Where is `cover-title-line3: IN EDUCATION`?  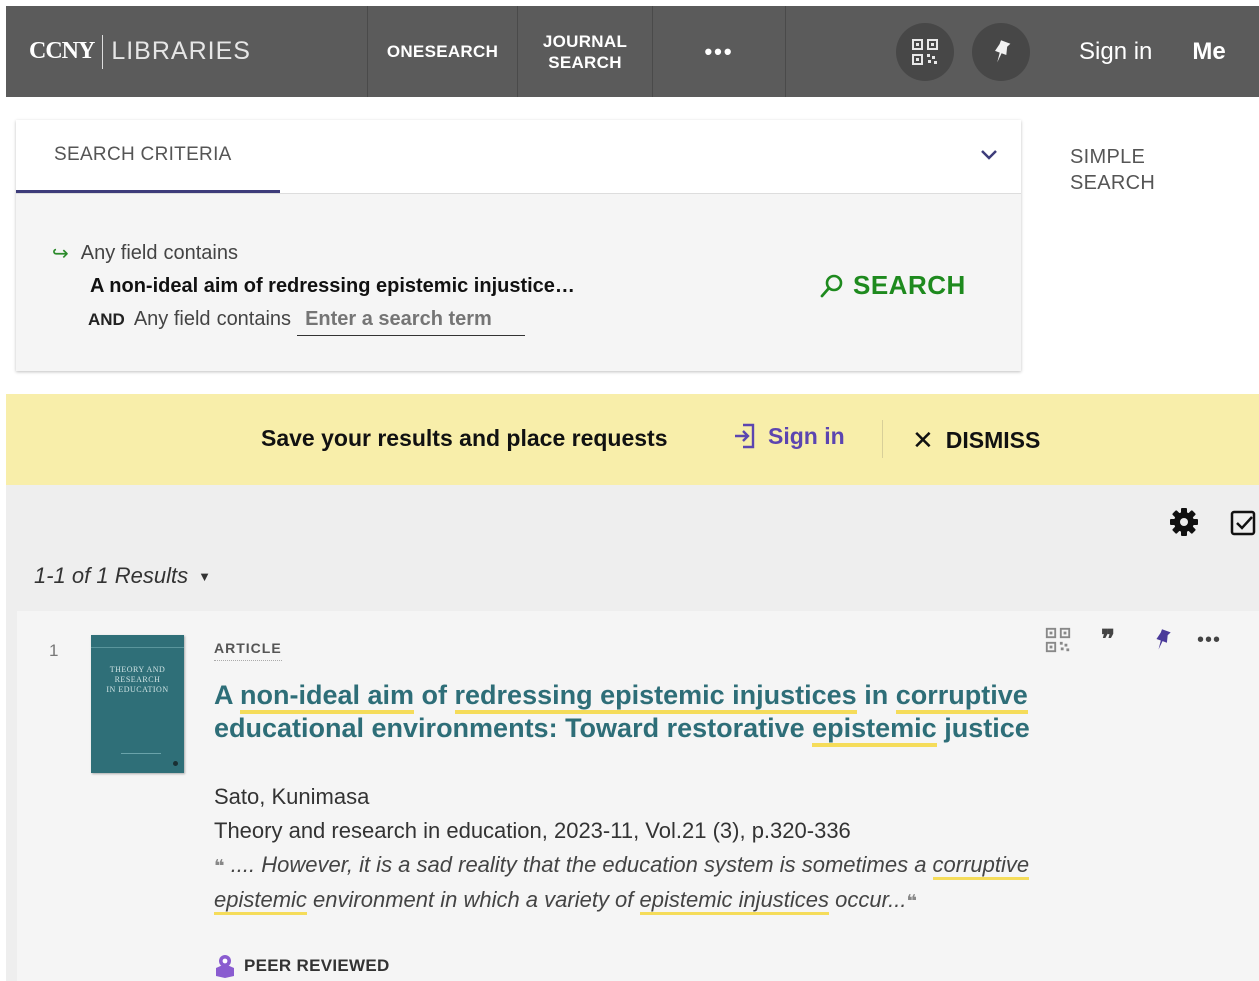 cover-title-line3: IN EDUCATION is located at coordinates (137, 689).